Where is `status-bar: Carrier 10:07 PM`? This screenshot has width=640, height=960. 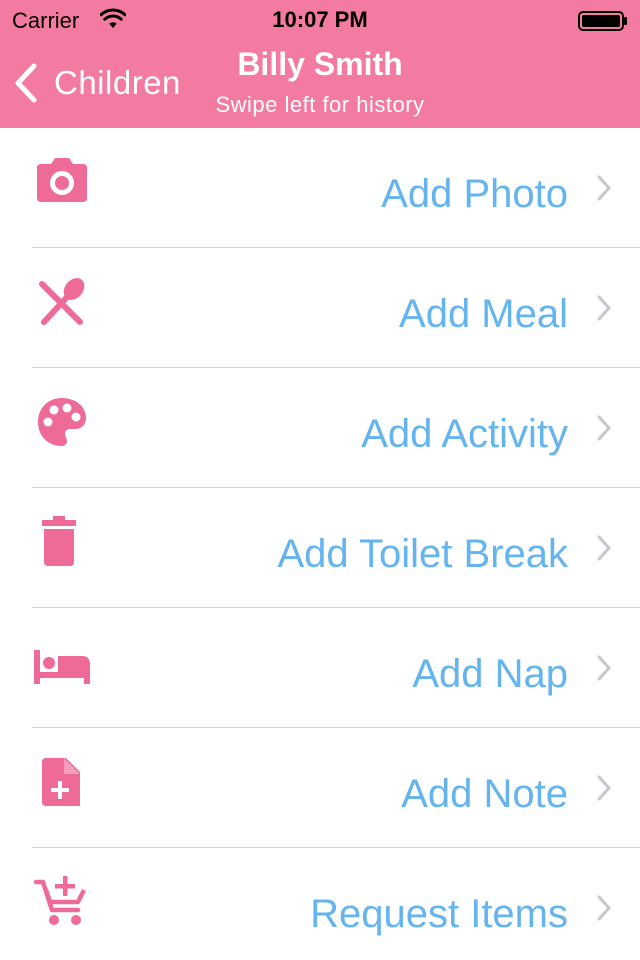
status-bar: Carrier 10:07 PM is located at coordinates (320, 20).